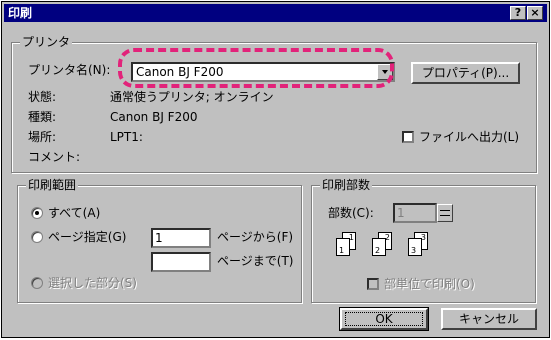 The width and height of the screenshot is (551, 340). Describe the element at coordinates (343, 247) in the screenshot. I see `page-1-front-icon: 1` at that location.